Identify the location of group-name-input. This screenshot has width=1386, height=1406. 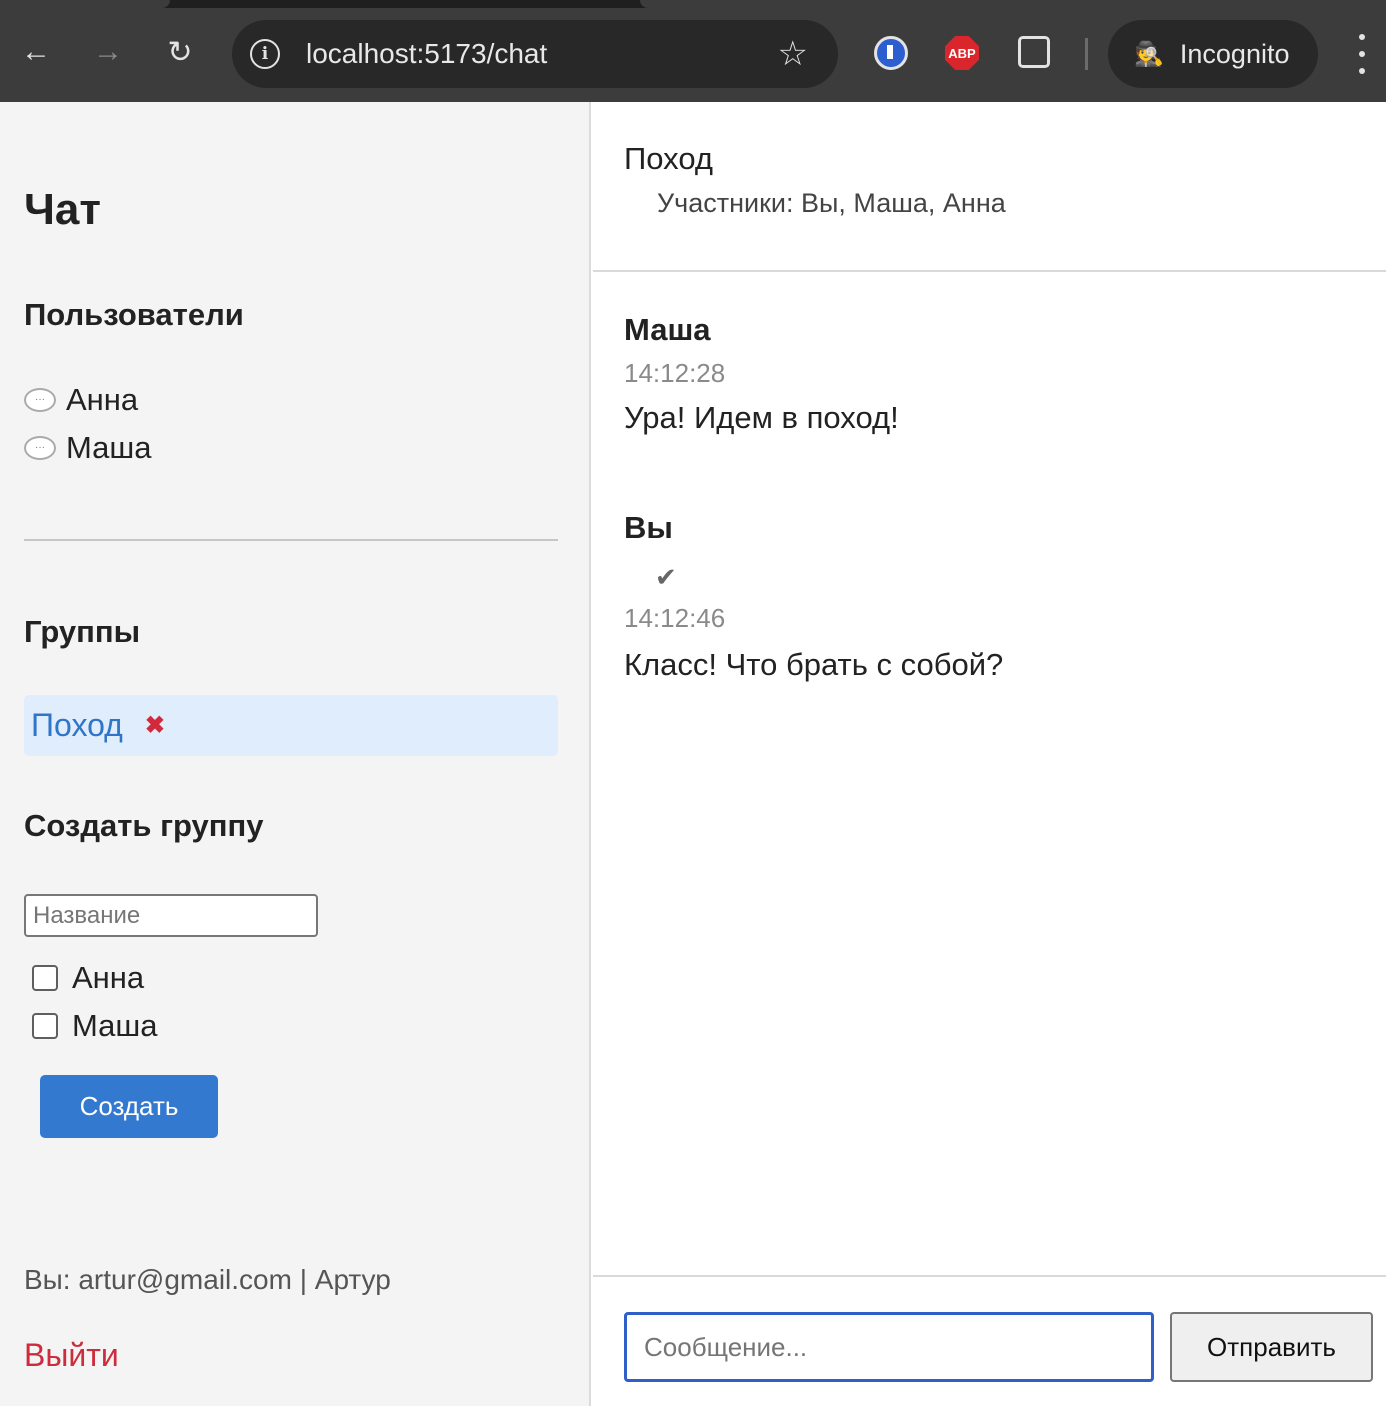
(171, 915).